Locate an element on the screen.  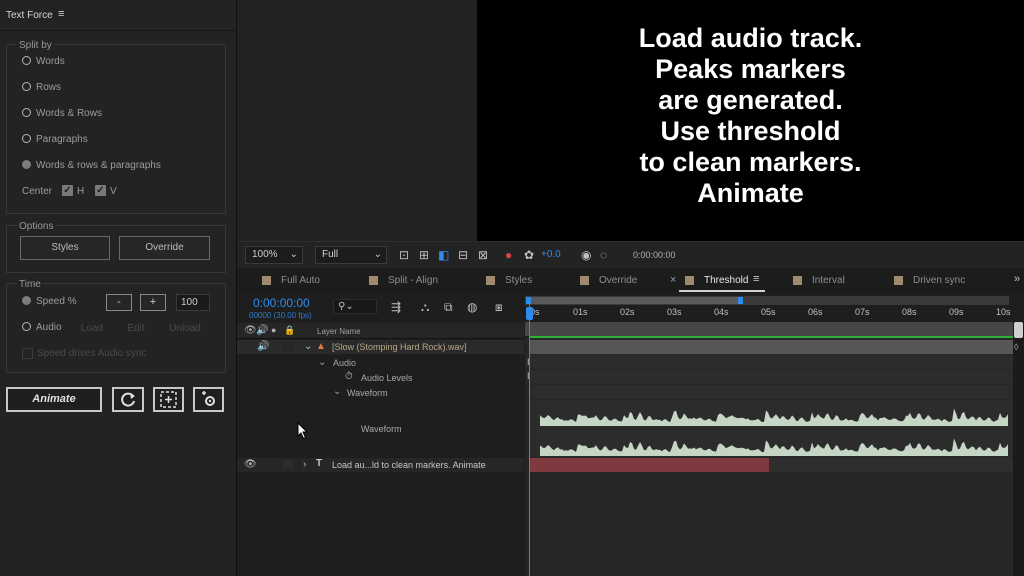
tab-override: Override is located at coordinates (618, 280).